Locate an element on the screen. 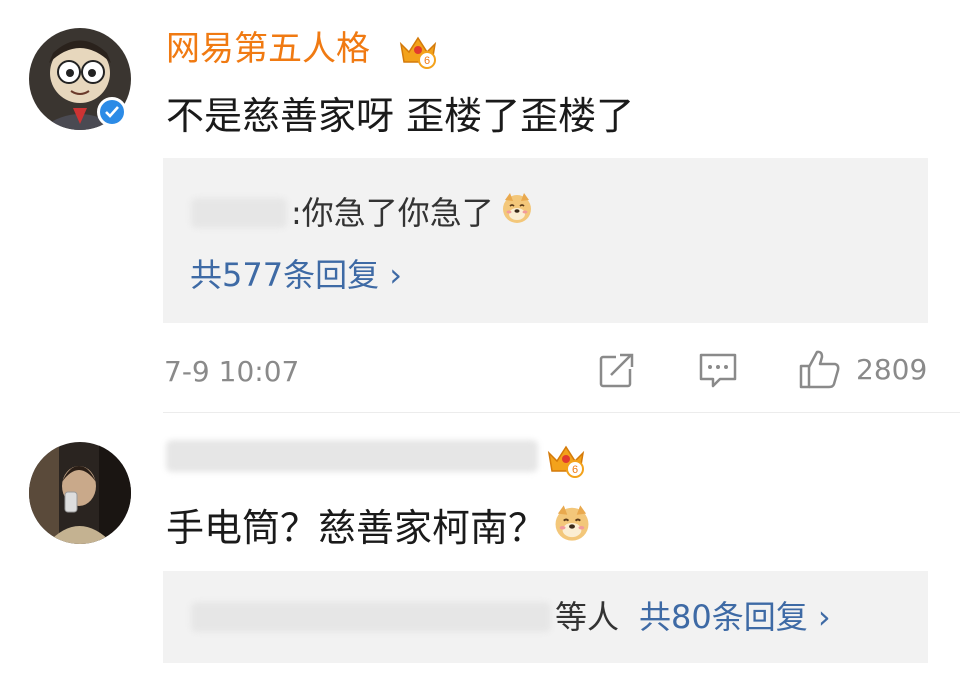  reply-preview: :你急了你急了 is located at coordinates (362, 212).